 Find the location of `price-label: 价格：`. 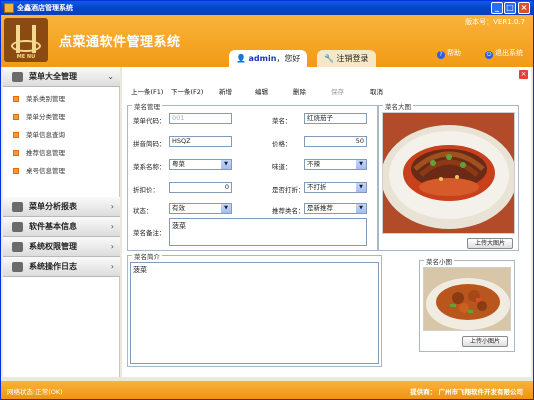

price-label: 价格： is located at coordinates (282, 144).